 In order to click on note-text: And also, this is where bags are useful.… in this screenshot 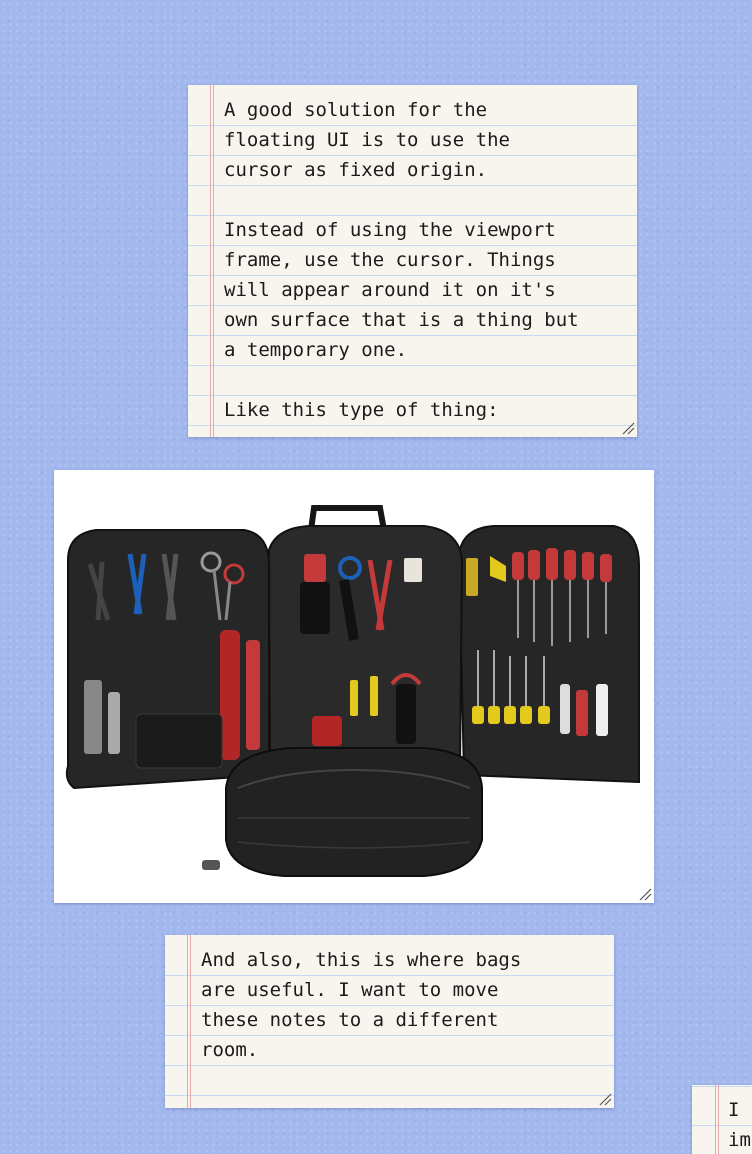, I will do `click(361, 1005)`.